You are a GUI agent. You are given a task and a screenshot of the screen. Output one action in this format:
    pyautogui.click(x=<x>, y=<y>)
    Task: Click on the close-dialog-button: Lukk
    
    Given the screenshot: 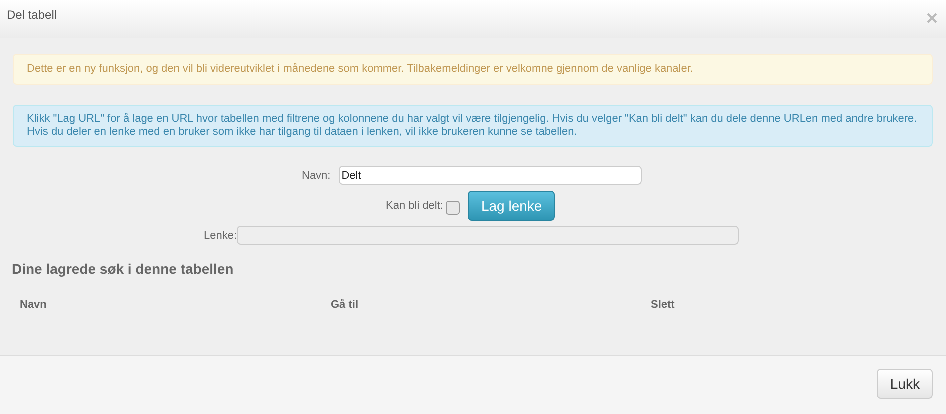 What is the action you would take?
    pyautogui.click(x=905, y=383)
    